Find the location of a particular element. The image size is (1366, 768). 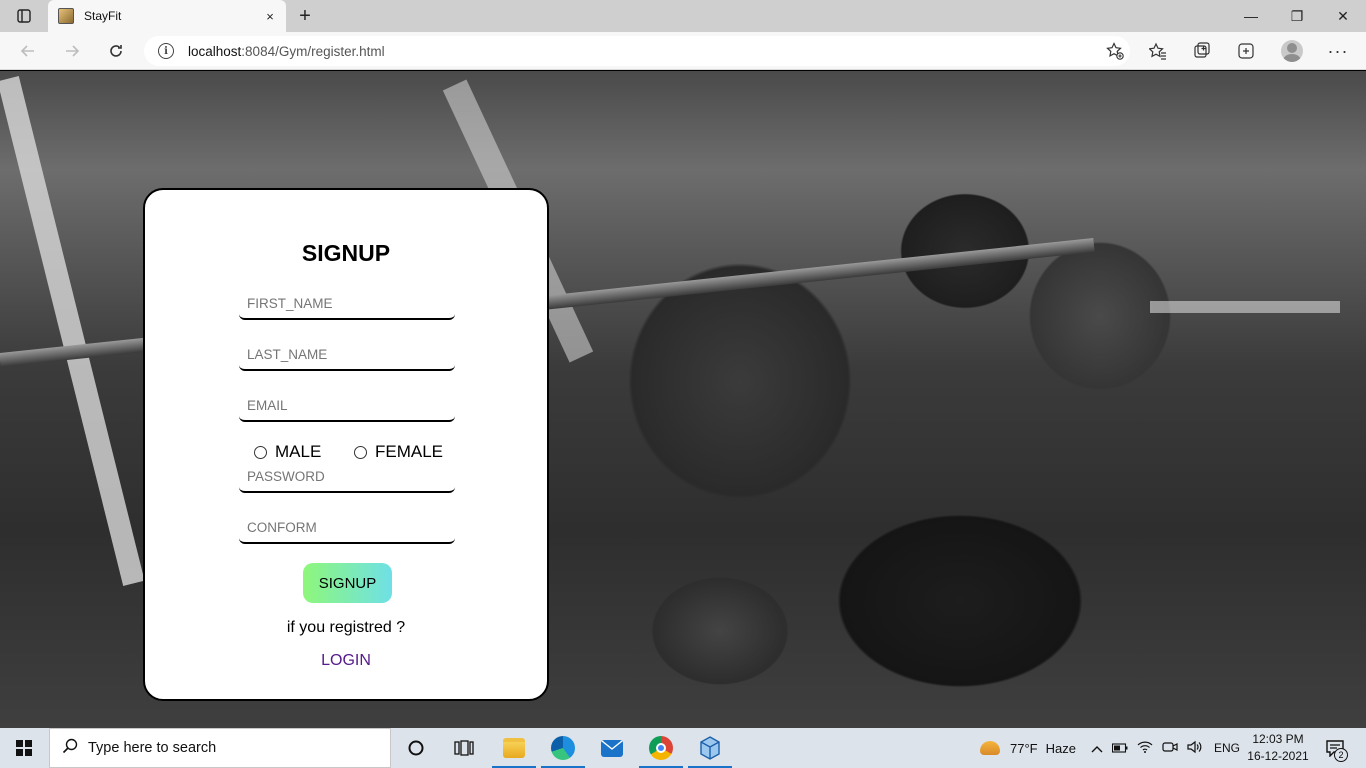

signup-button: SIGNUP is located at coordinates (347, 583).